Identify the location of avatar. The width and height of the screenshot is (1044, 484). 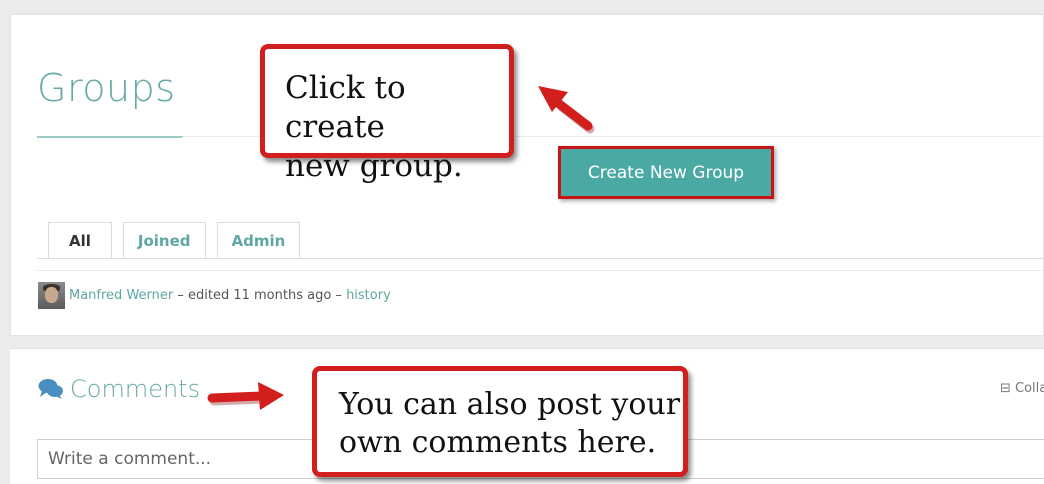
(51, 295).